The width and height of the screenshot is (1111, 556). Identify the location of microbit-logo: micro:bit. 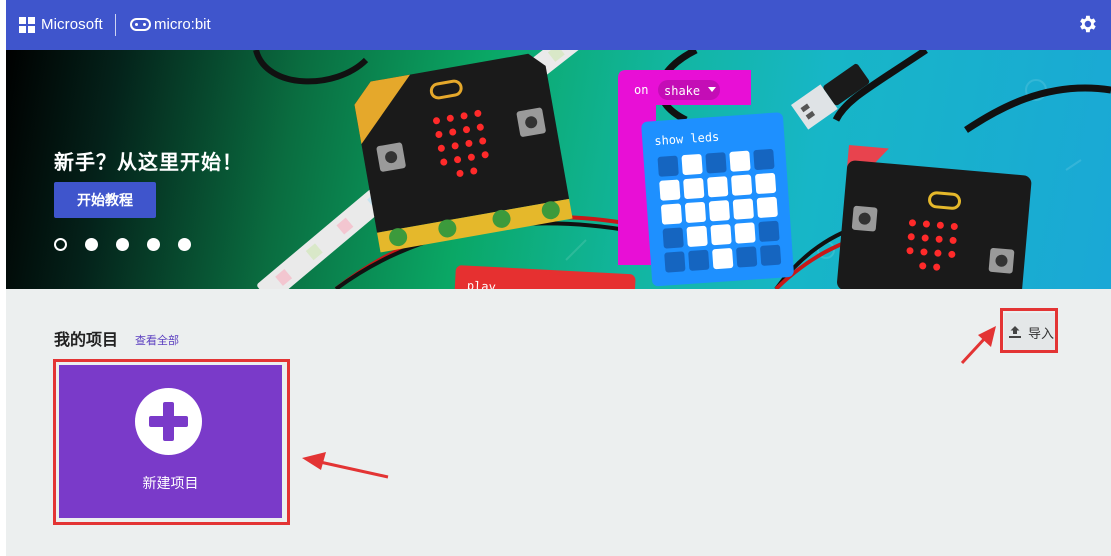
(170, 24).